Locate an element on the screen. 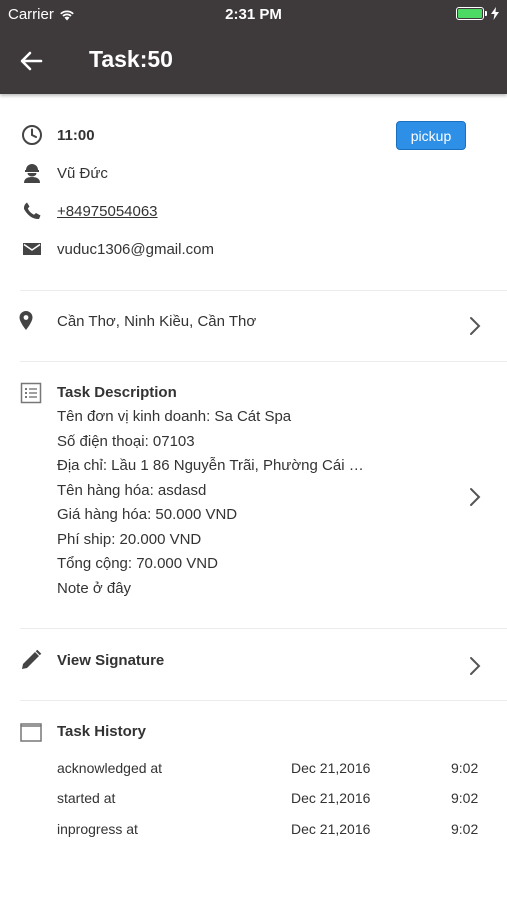 The image size is (507, 900). history-event: acknowledged at is located at coordinates (110, 768).